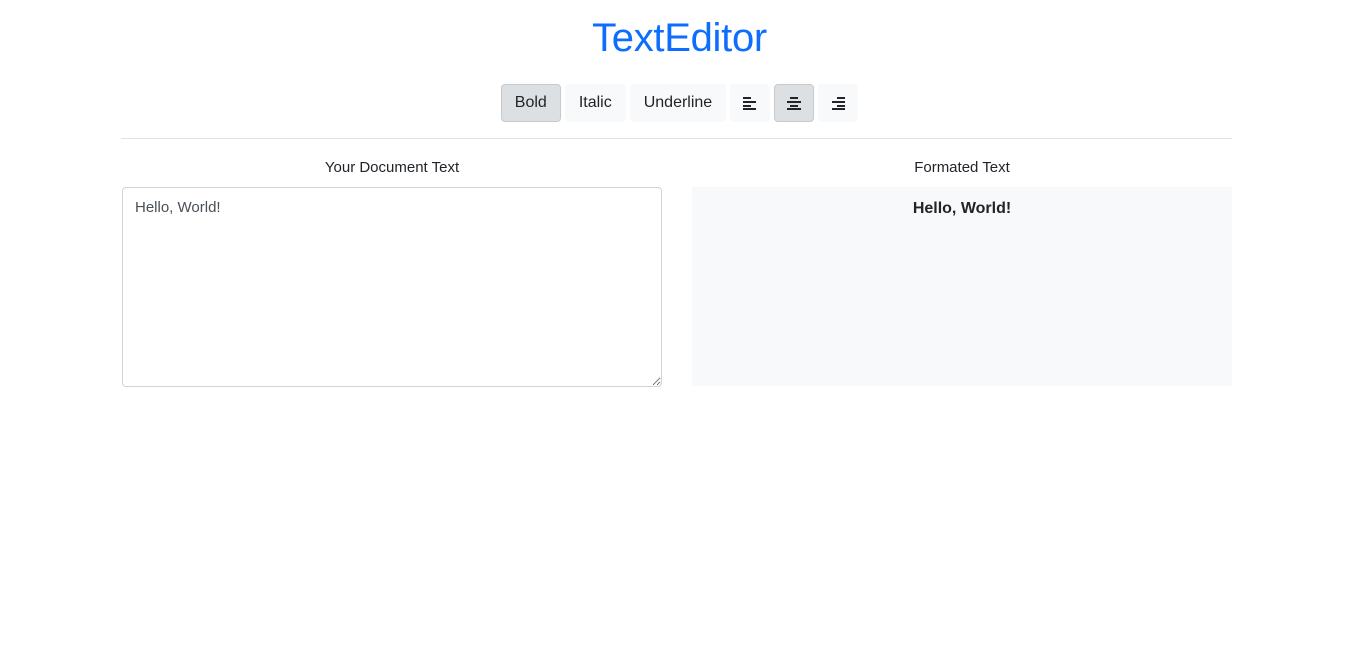  Describe the element at coordinates (679, 38) in the screenshot. I see `app-title: TextEditor` at that location.